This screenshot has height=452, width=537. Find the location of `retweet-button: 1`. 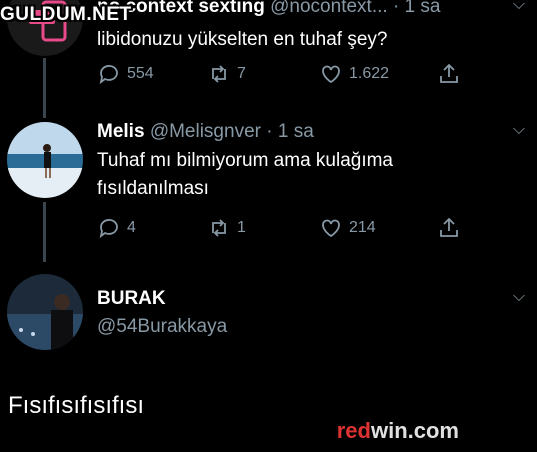

retweet-button: 1 is located at coordinates (263, 228).